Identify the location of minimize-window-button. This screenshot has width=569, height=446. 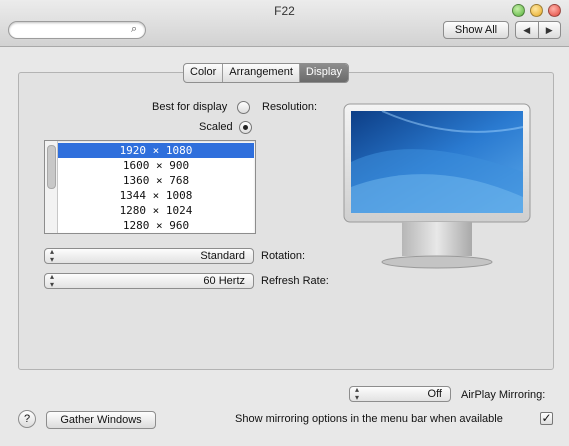
(536, 10).